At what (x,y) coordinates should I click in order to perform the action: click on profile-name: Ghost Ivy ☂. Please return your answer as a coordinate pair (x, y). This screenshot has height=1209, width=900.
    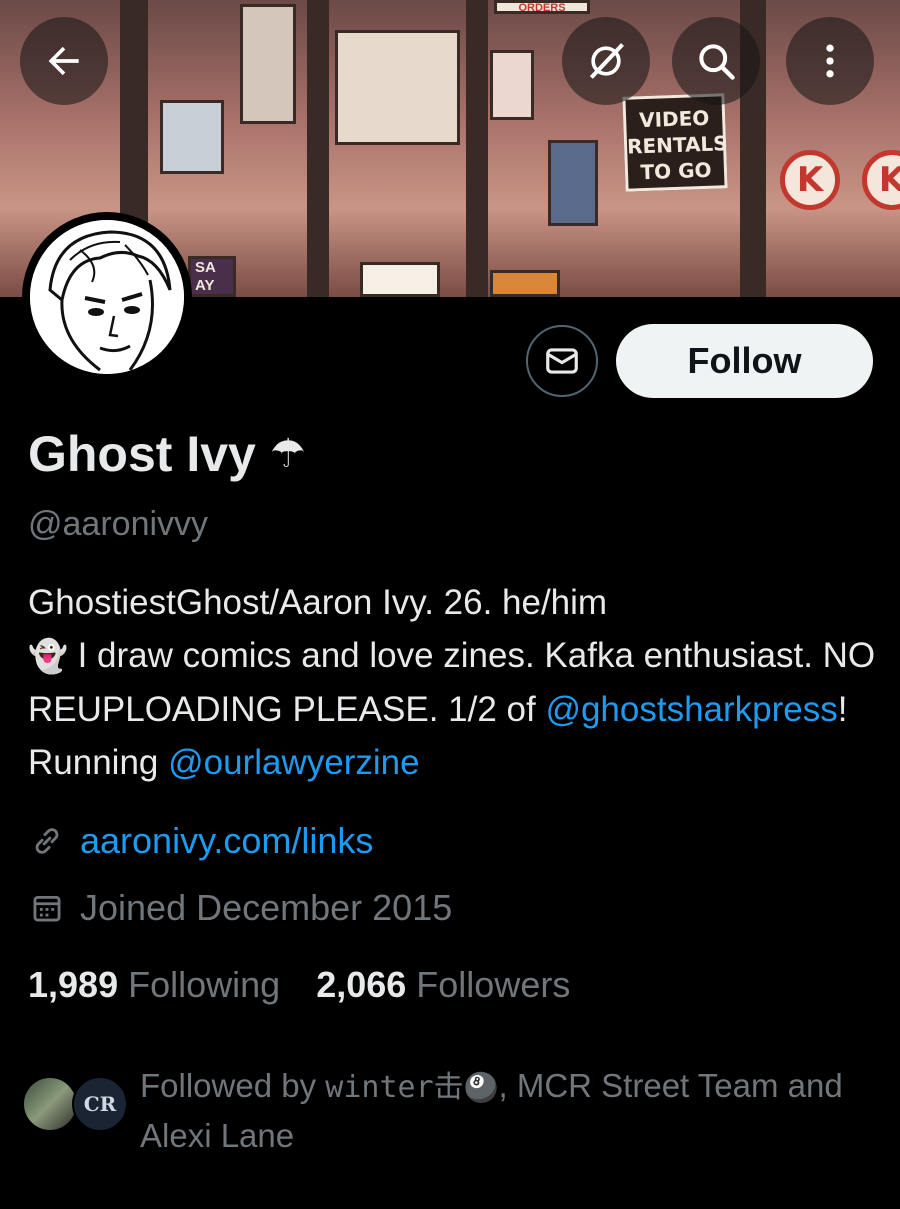
    Looking at the image, I should click on (167, 454).